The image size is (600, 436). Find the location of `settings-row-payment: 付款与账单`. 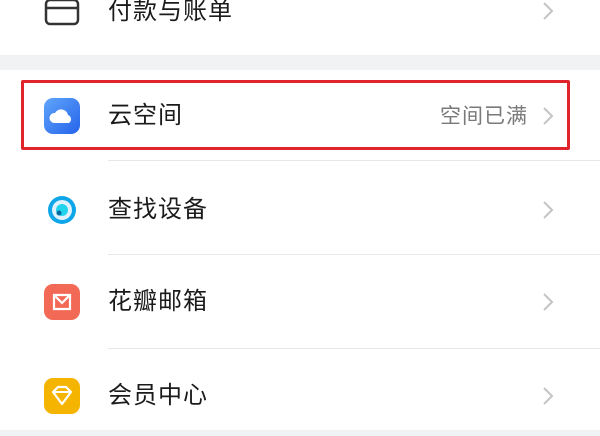

settings-row-payment: 付款与账单 is located at coordinates (300, 27).